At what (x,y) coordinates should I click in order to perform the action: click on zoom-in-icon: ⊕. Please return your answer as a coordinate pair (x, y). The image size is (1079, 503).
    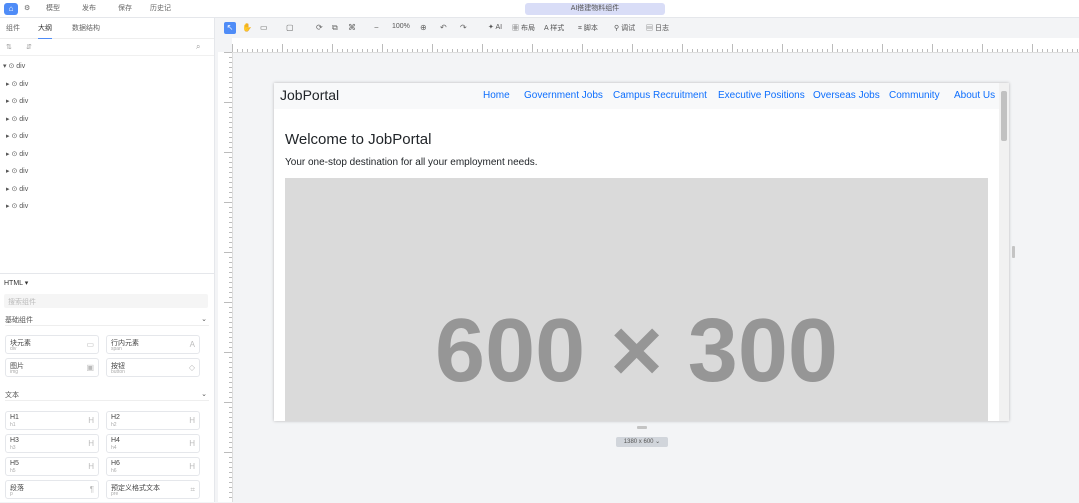
    Looking at the image, I should click on (423, 27).